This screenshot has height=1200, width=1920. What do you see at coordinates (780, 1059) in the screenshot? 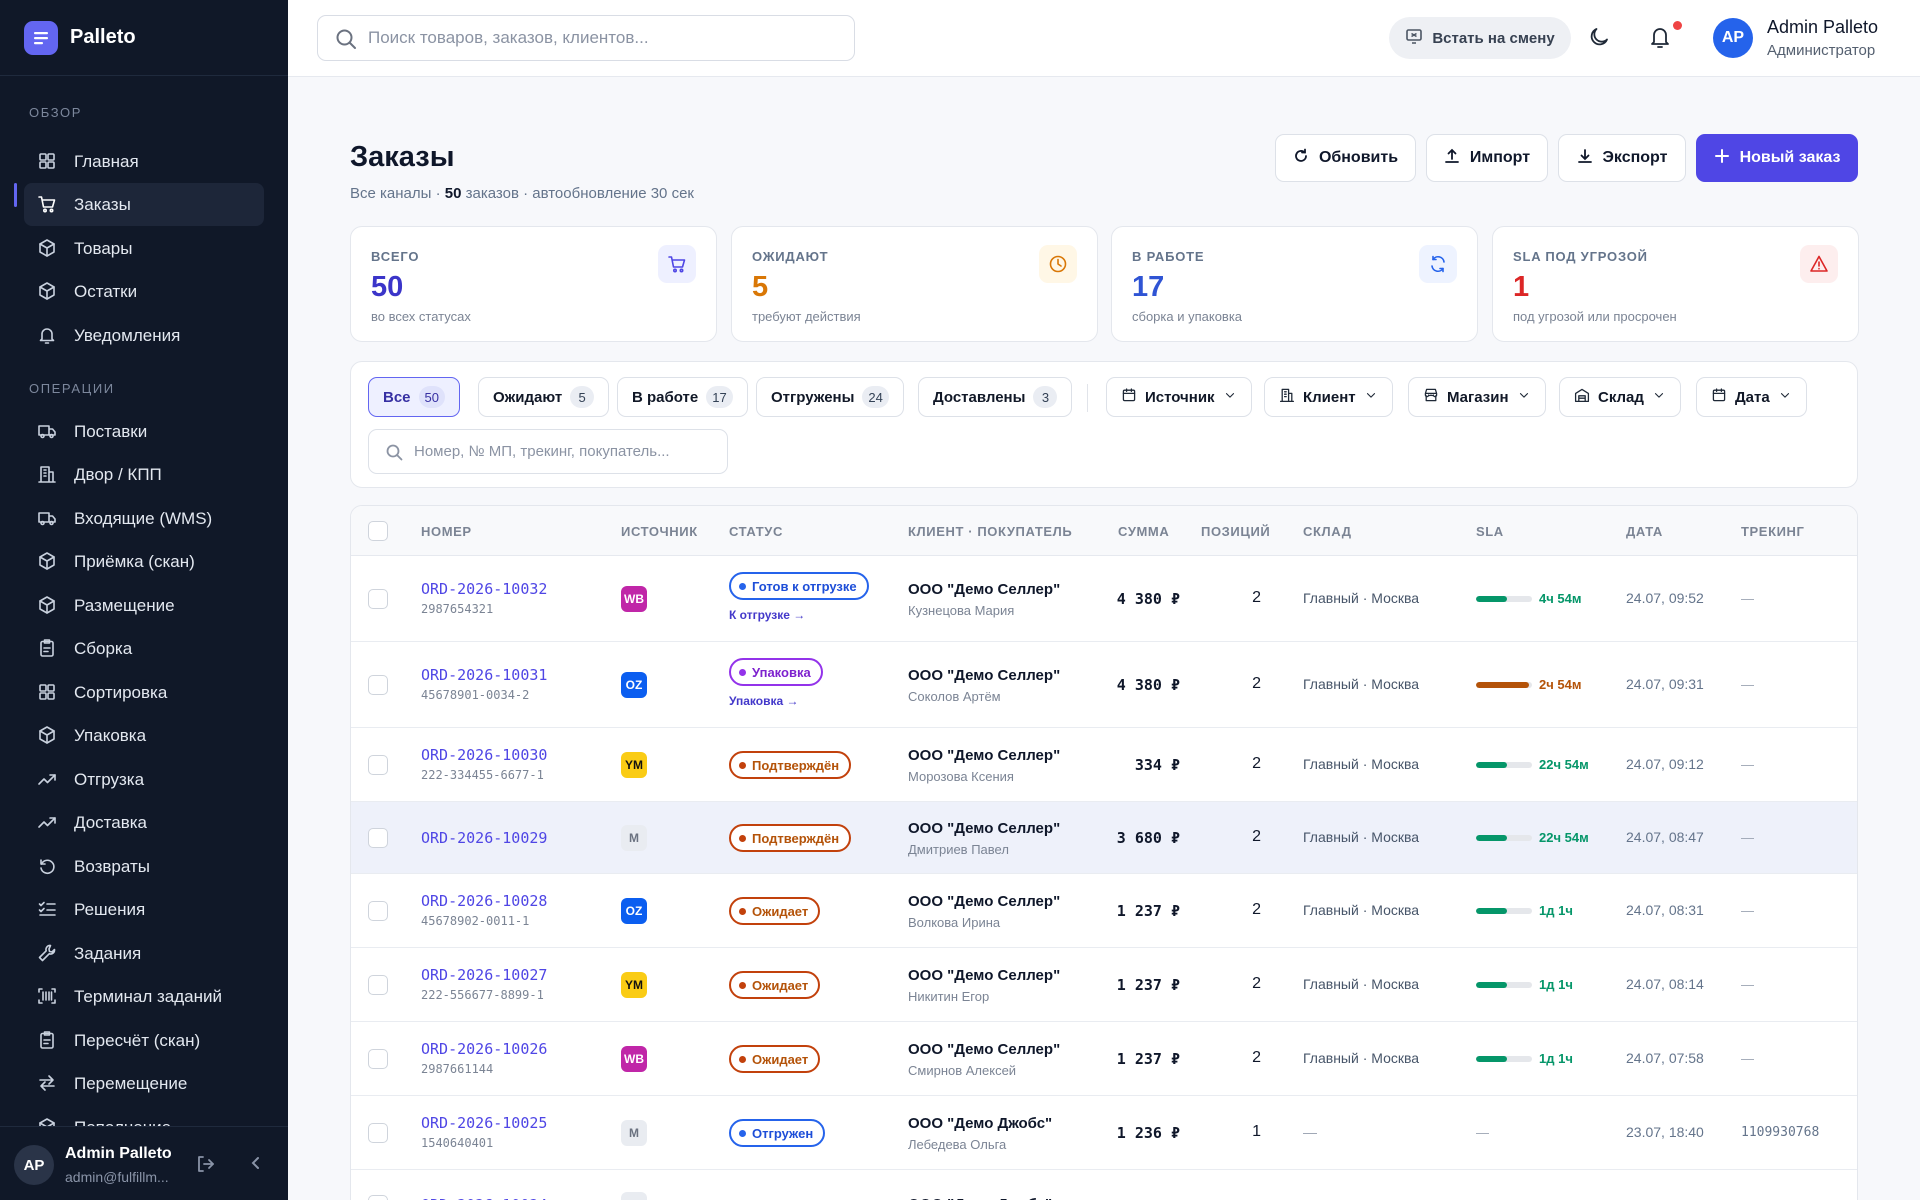
I see `status-label: Ожидает` at bounding box center [780, 1059].